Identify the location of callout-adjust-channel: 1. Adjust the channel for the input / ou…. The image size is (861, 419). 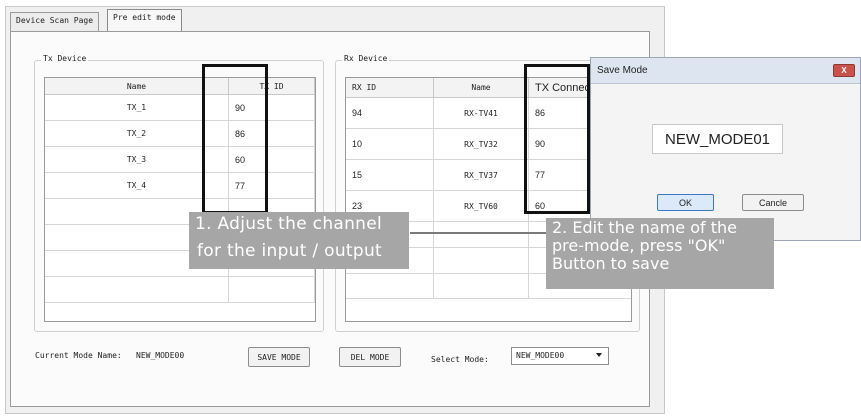
(299, 240).